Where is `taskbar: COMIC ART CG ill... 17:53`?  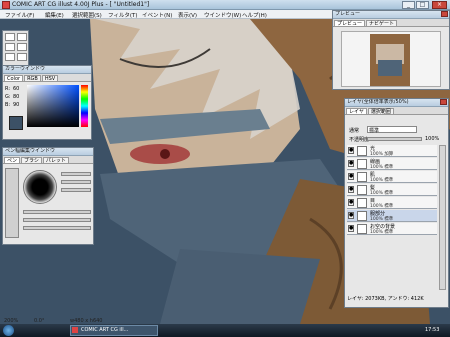 taskbar: COMIC ART CG ill... 17:53 is located at coordinates (225, 330).